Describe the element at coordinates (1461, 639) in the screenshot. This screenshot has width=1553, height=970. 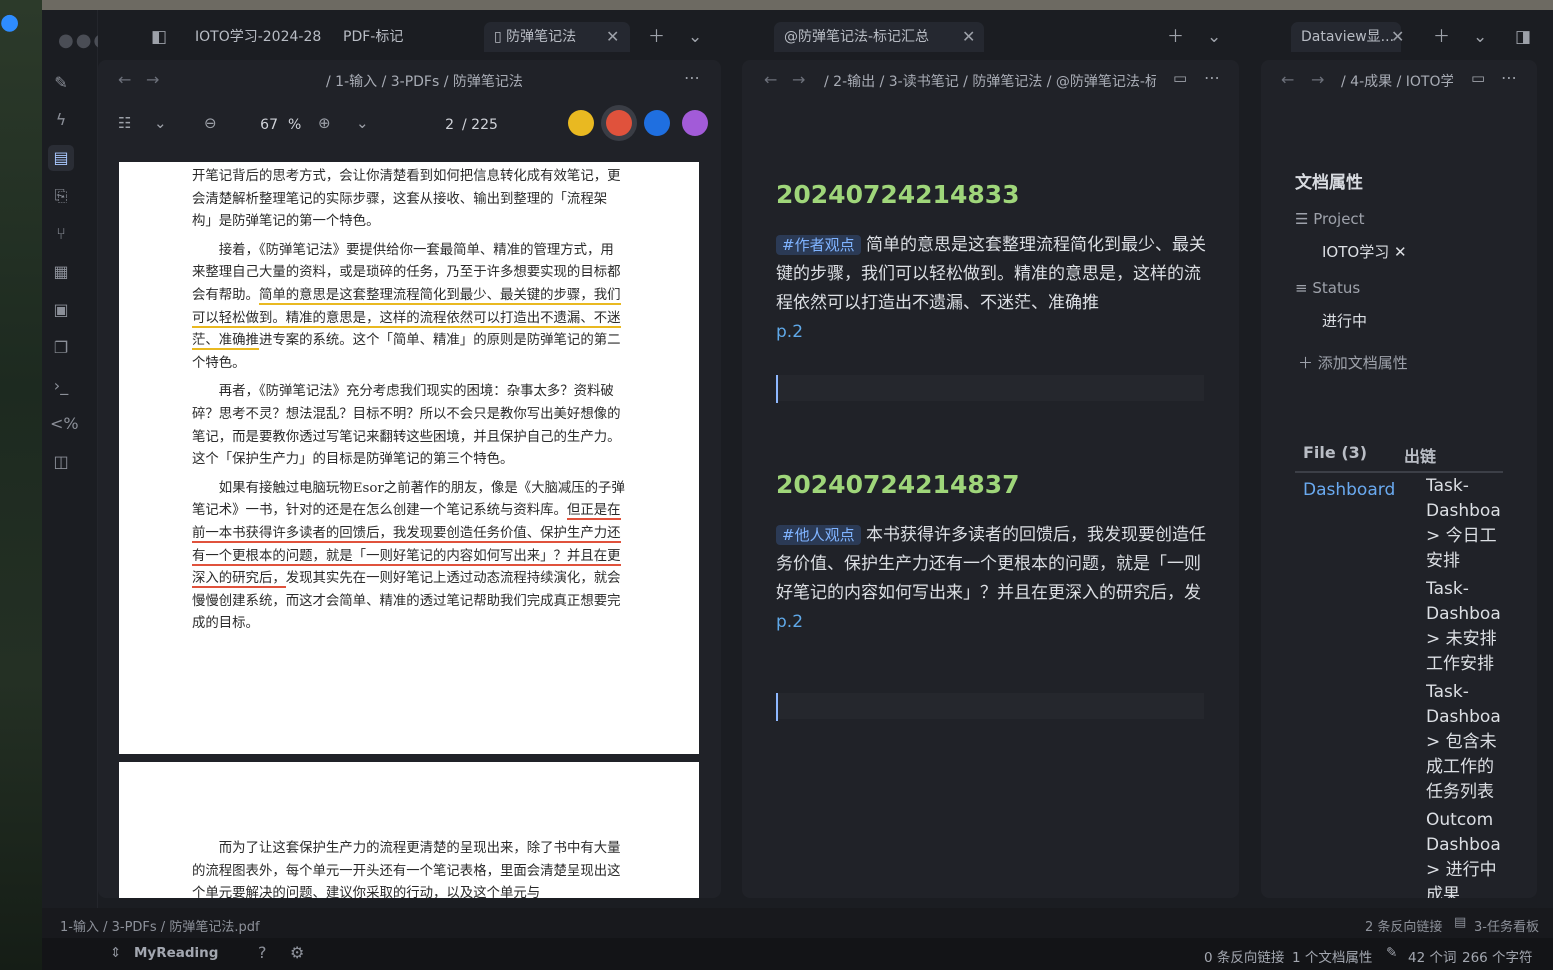
I see `outline-line: > 未安排` at that location.